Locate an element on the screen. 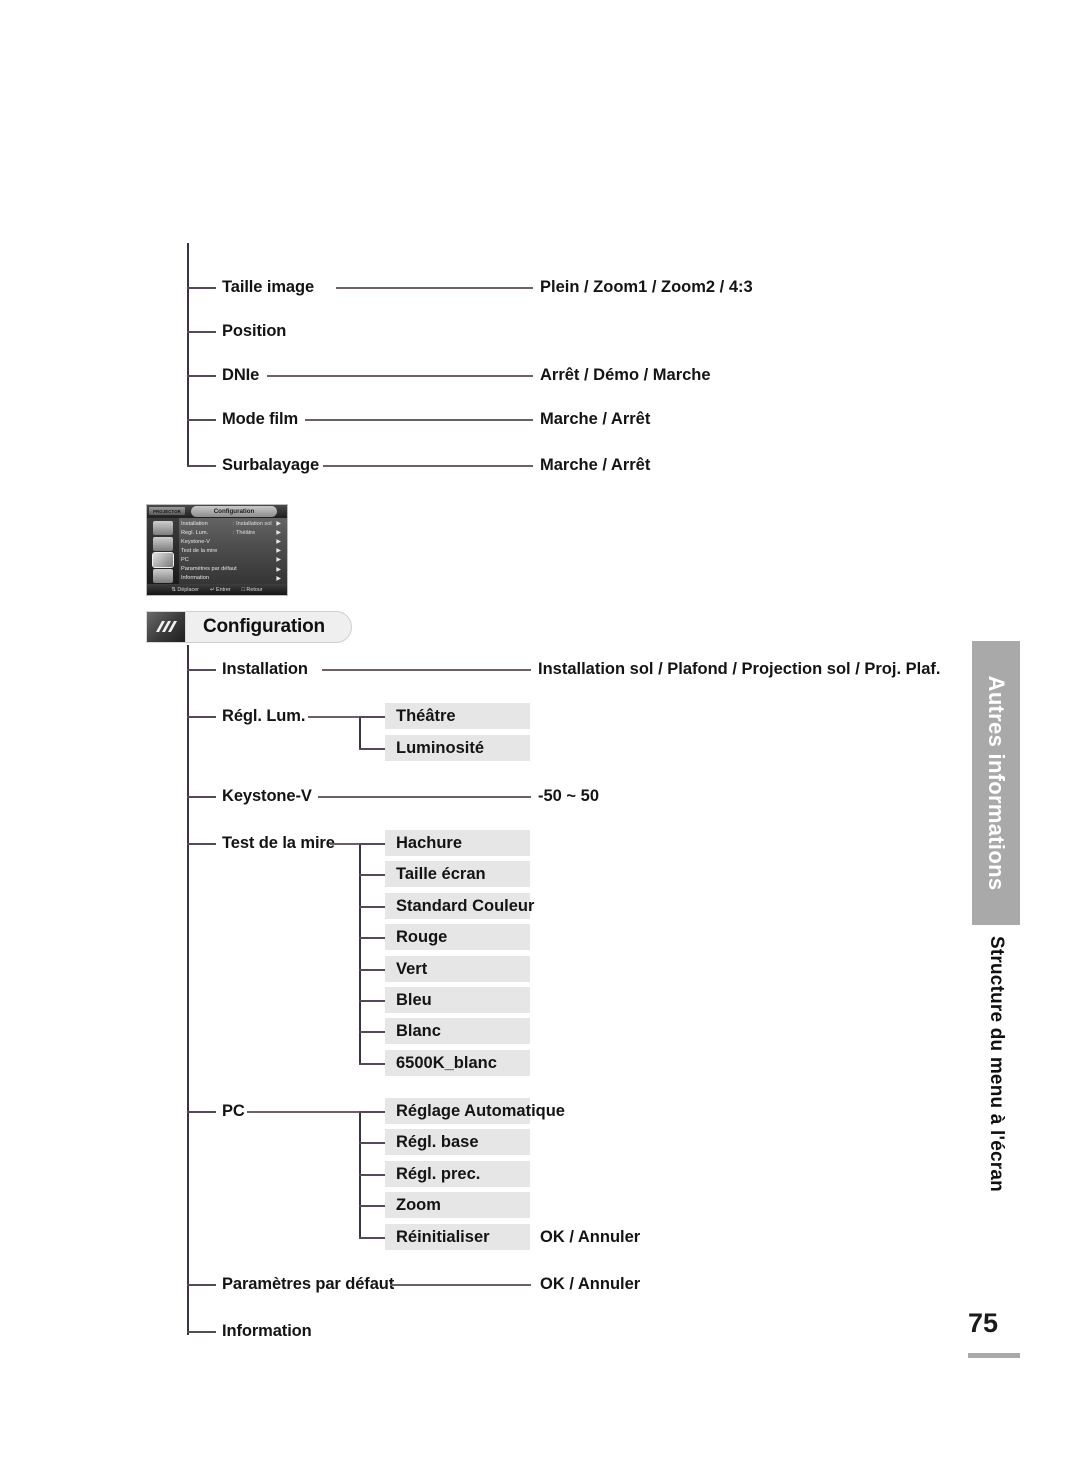  config-node-label-0: Installation is located at coordinates (265, 669).